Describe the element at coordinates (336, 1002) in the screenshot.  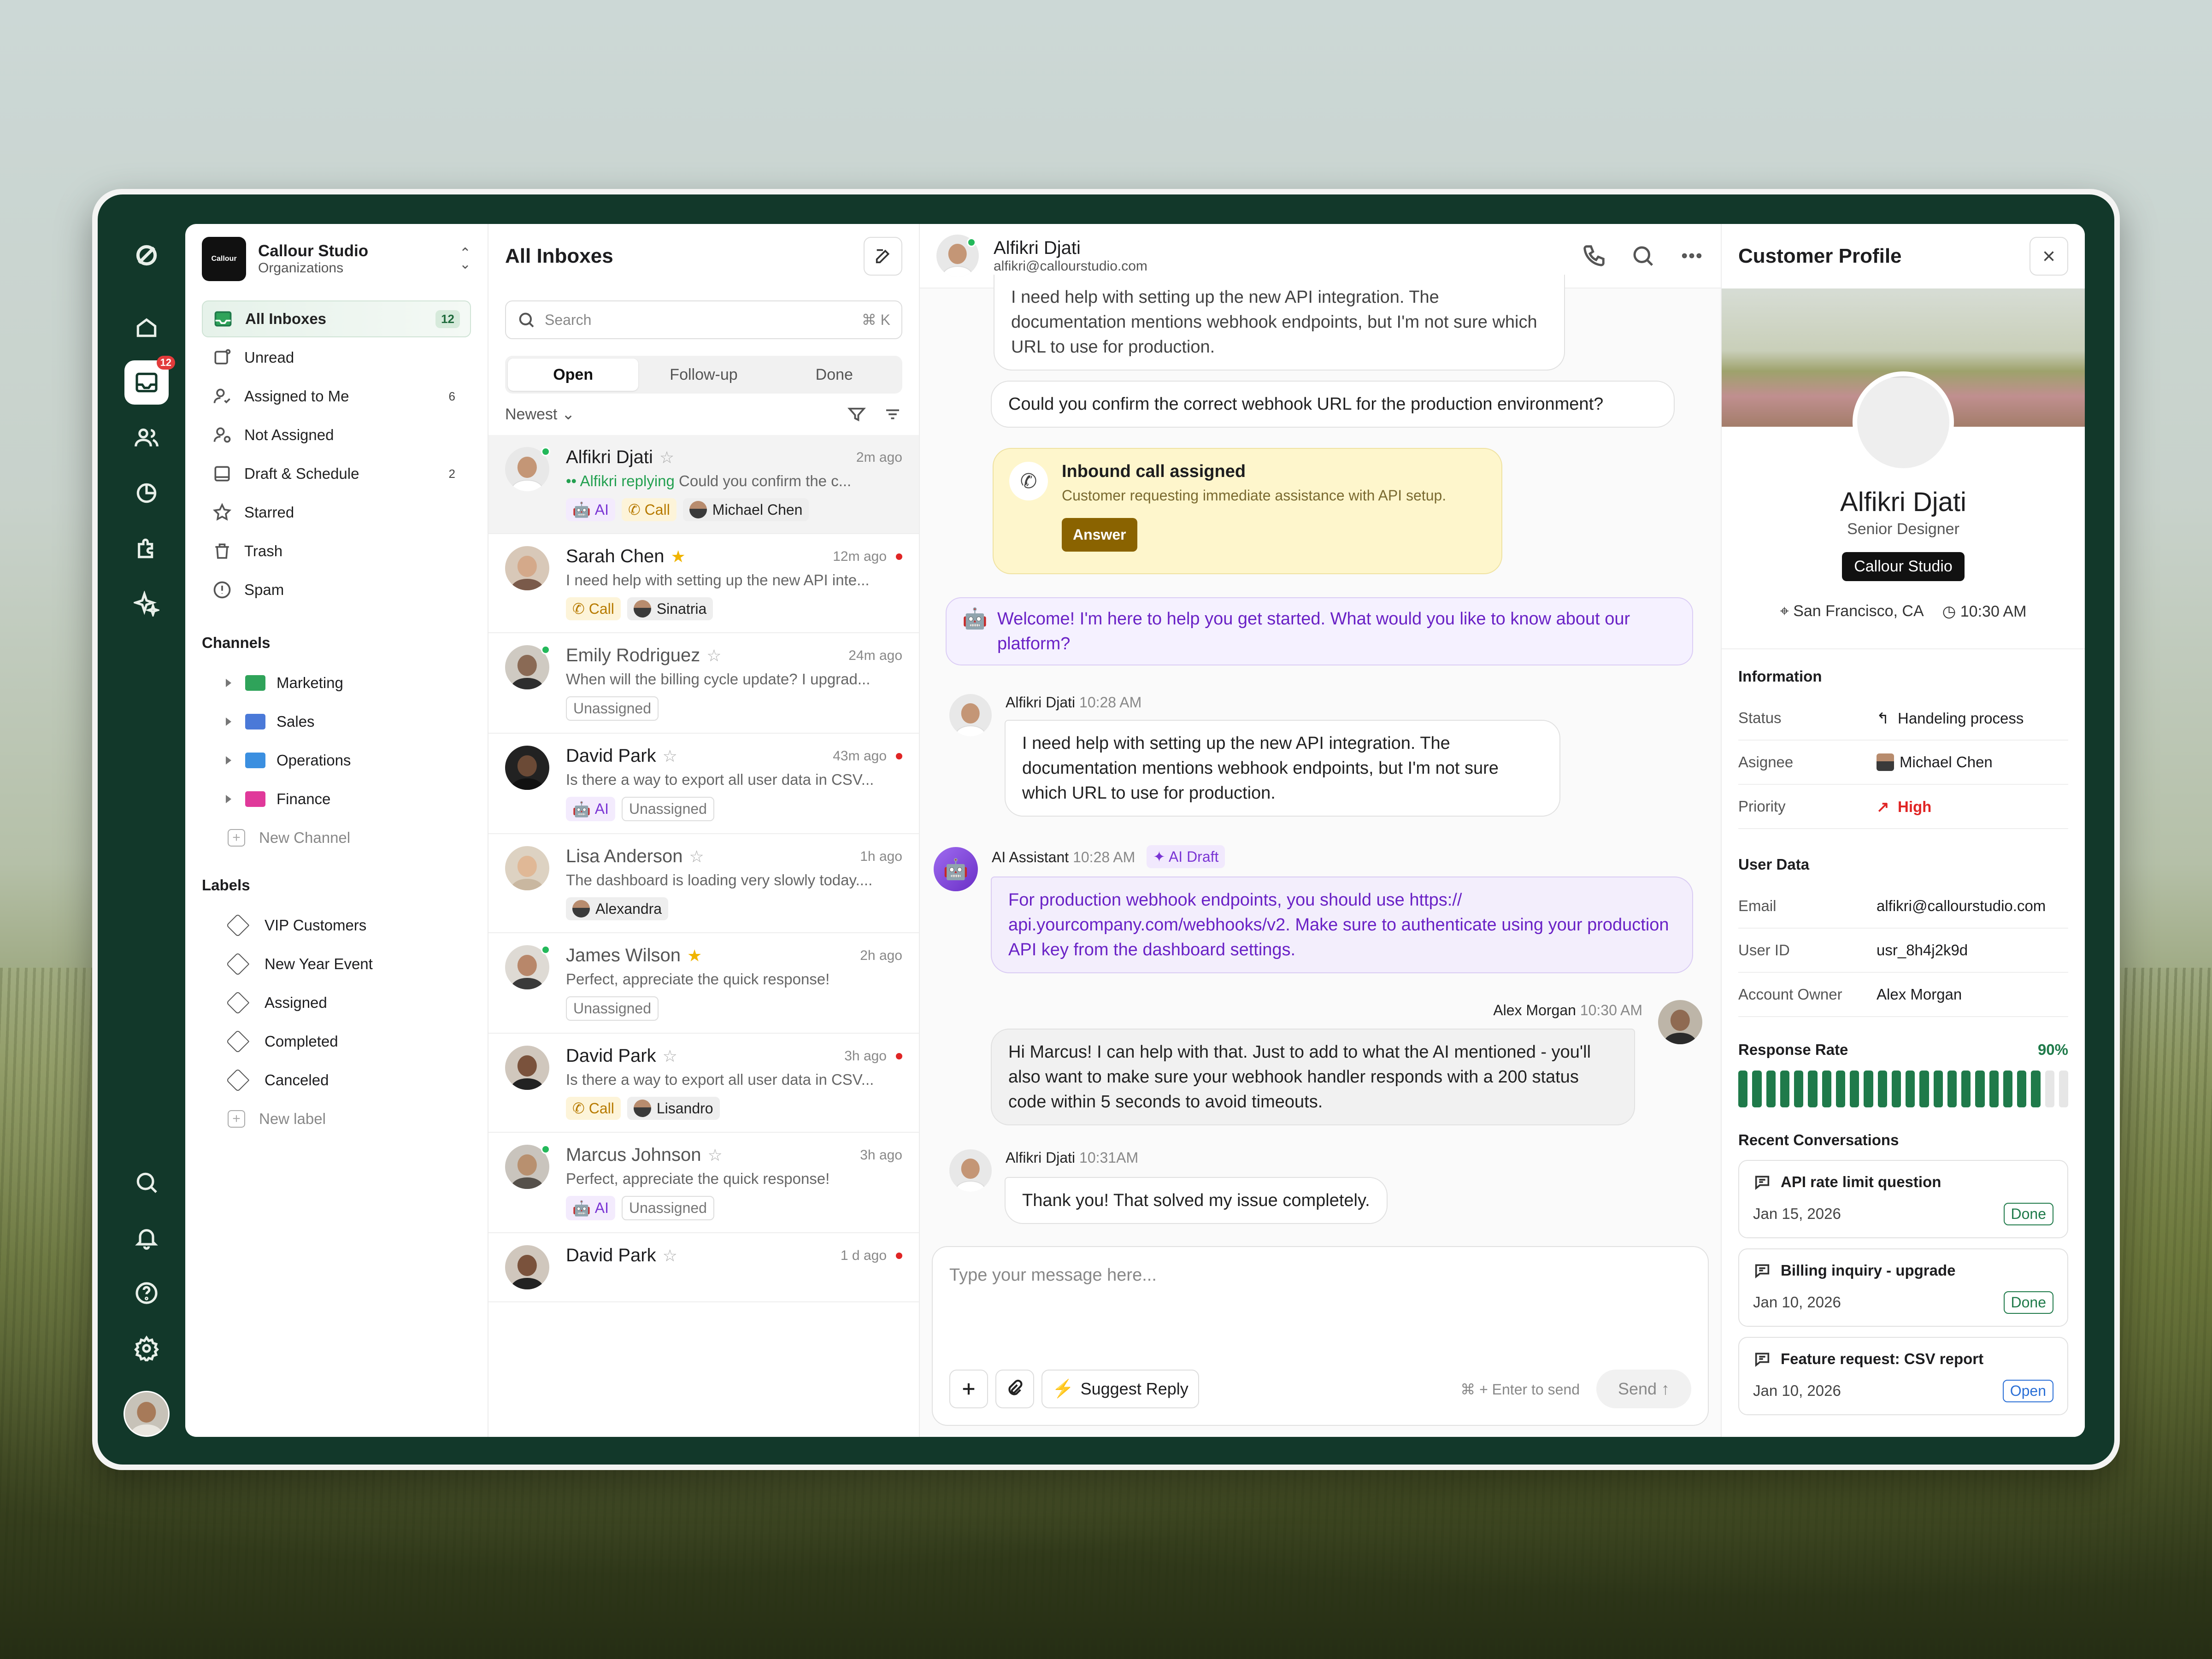
I see `label-item: Assigned` at that location.